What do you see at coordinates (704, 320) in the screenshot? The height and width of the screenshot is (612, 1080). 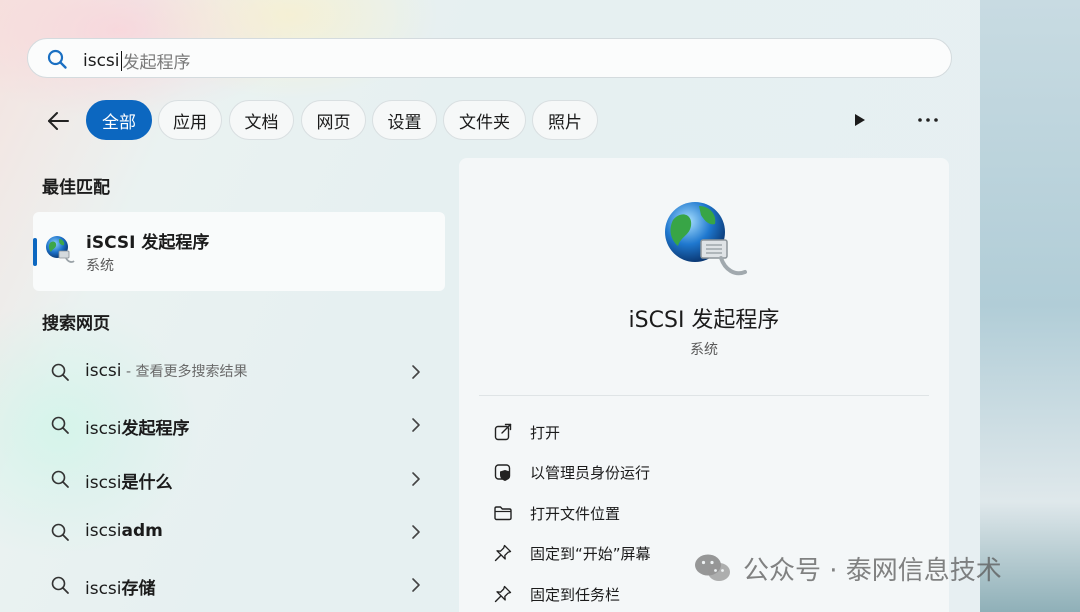 I see `detail-title: iSCSI 发起程序` at bounding box center [704, 320].